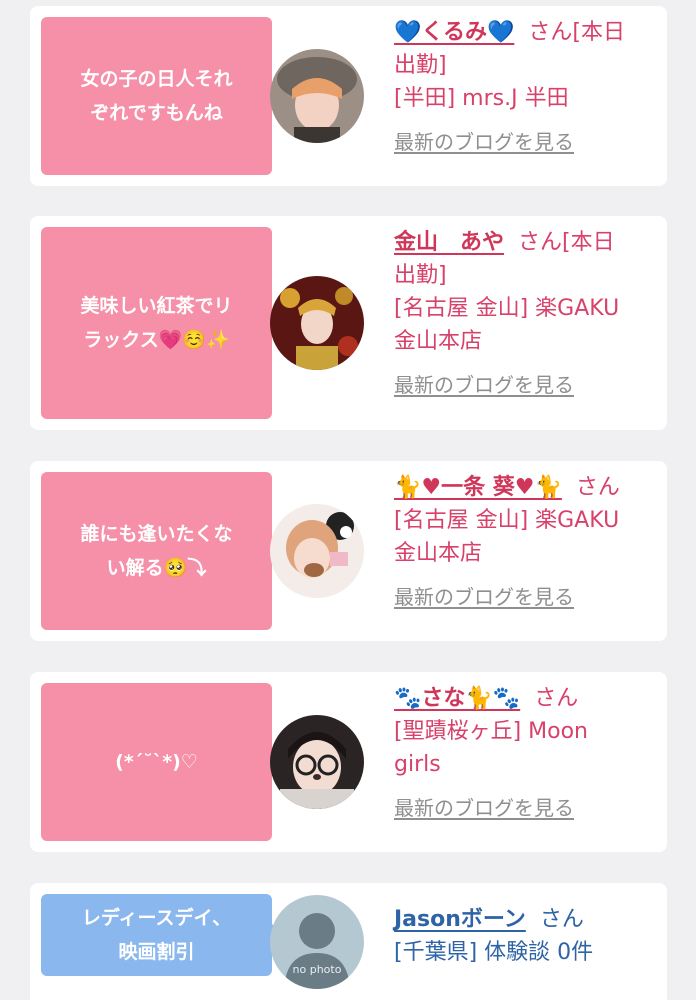  Describe the element at coordinates (317, 969) in the screenshot. I see `no-photo-text: no photo` at that location.